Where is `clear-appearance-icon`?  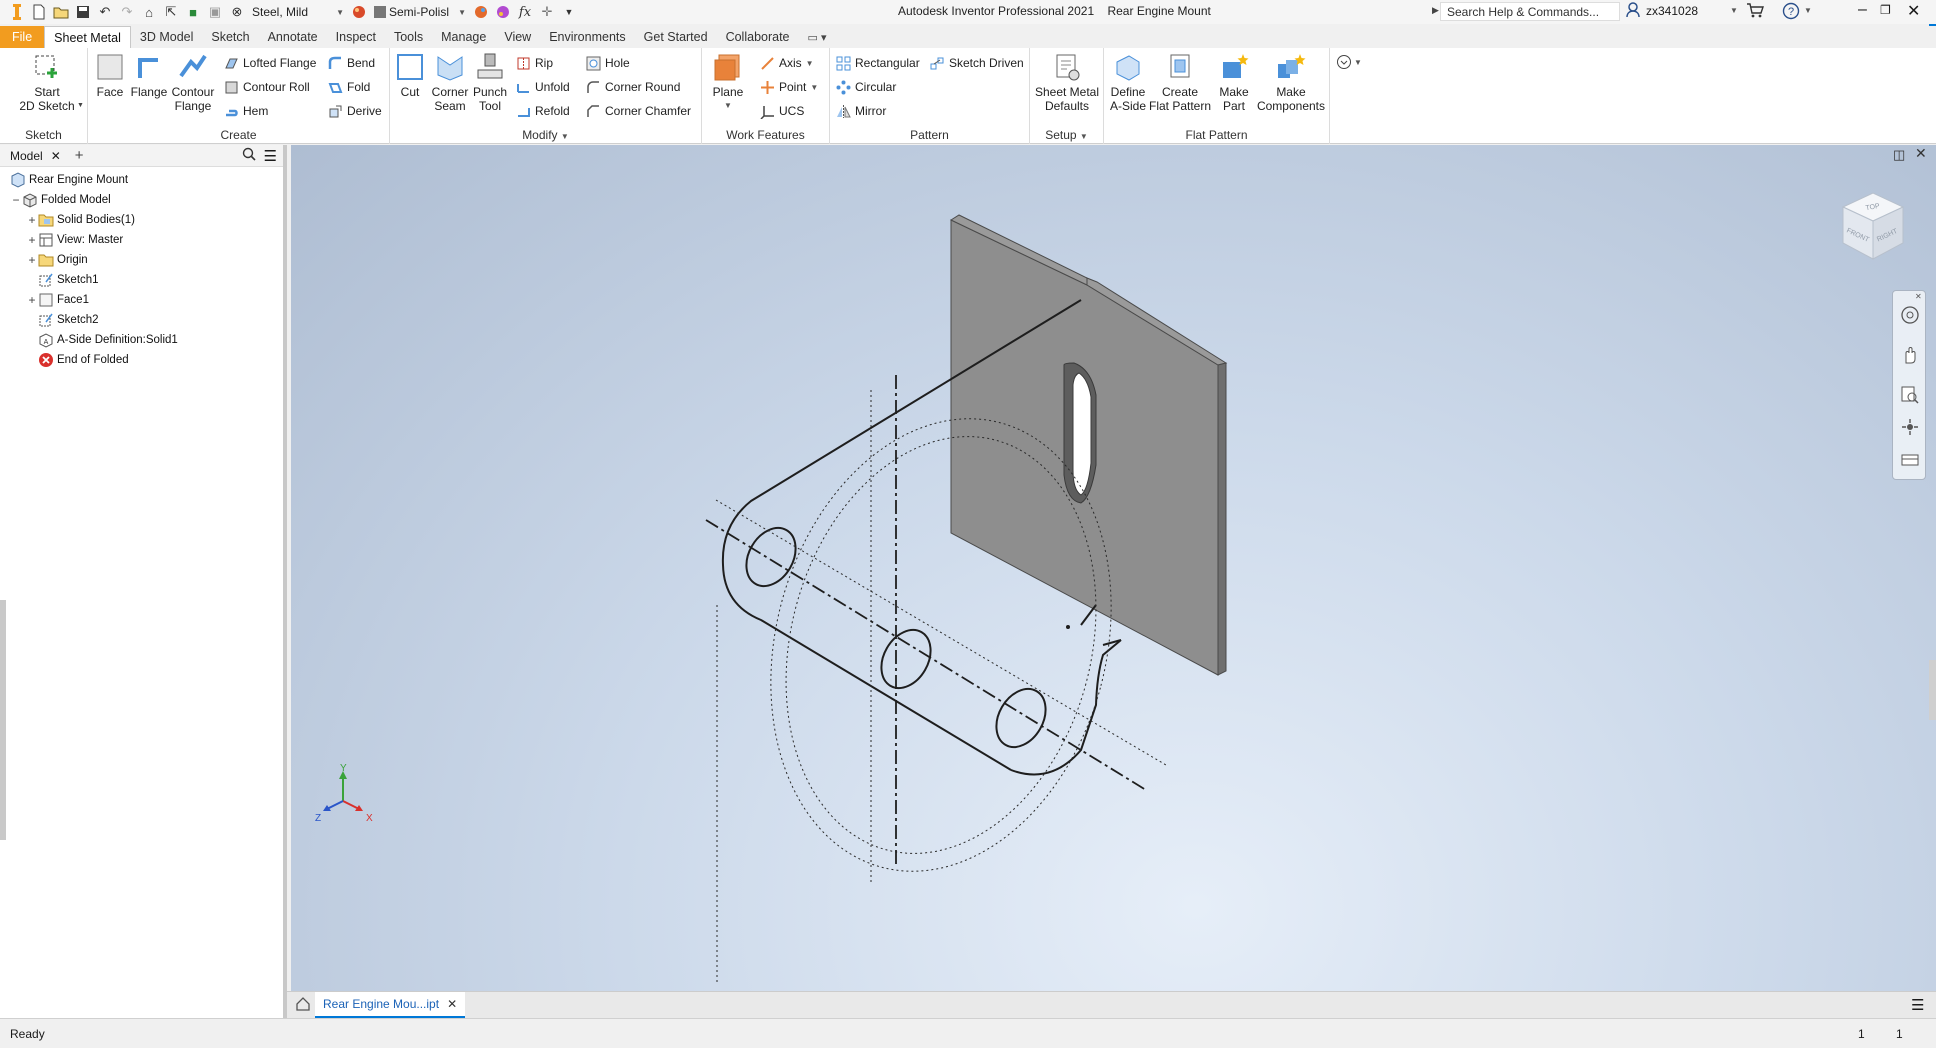 clear-appearance-icon is located at coordinates (503, 12).